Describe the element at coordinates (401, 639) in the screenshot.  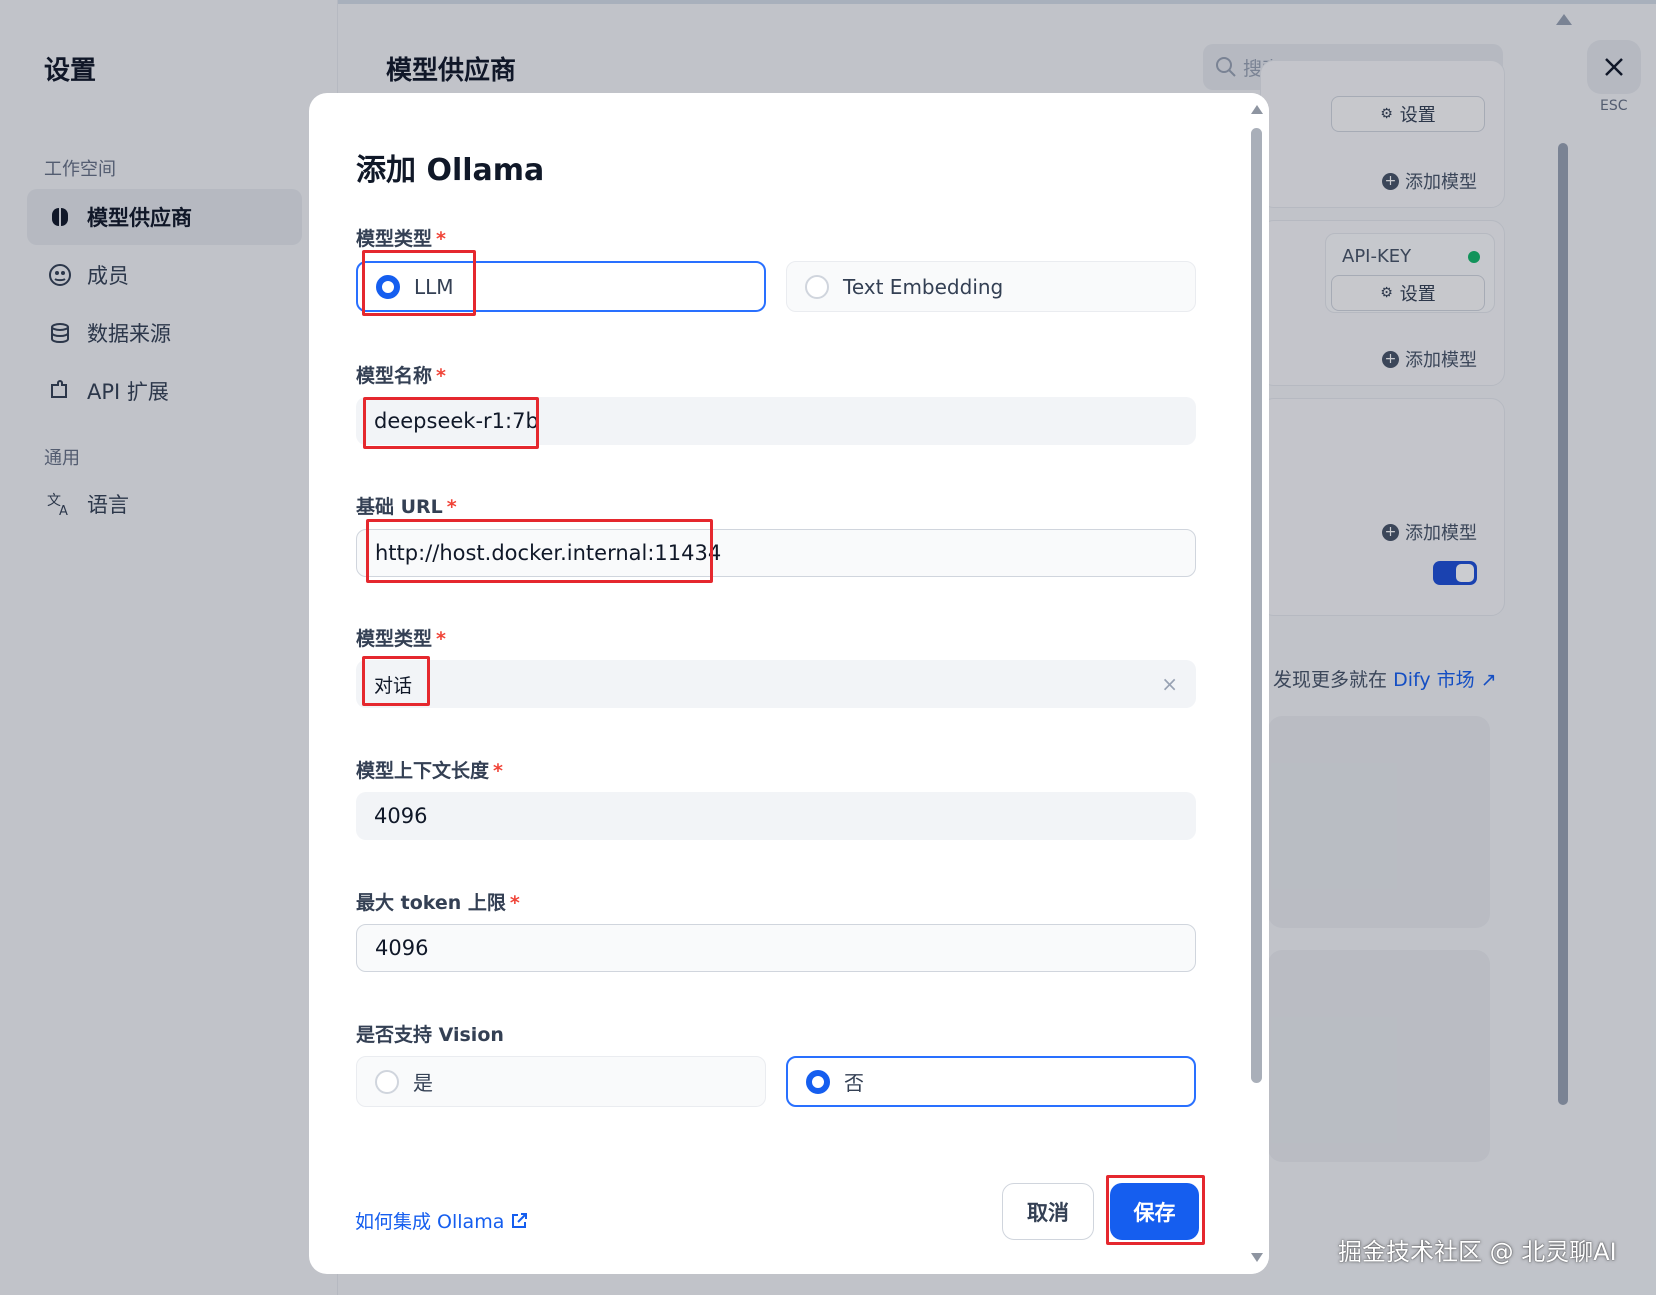
I see `completion-type-label: 模型类型 *` at that location.